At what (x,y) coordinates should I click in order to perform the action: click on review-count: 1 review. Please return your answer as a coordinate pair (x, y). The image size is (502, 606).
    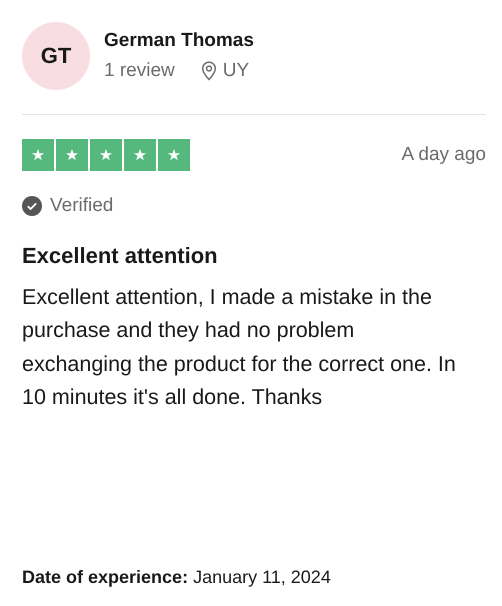
    Looking at the image, I should click on (139, 71).